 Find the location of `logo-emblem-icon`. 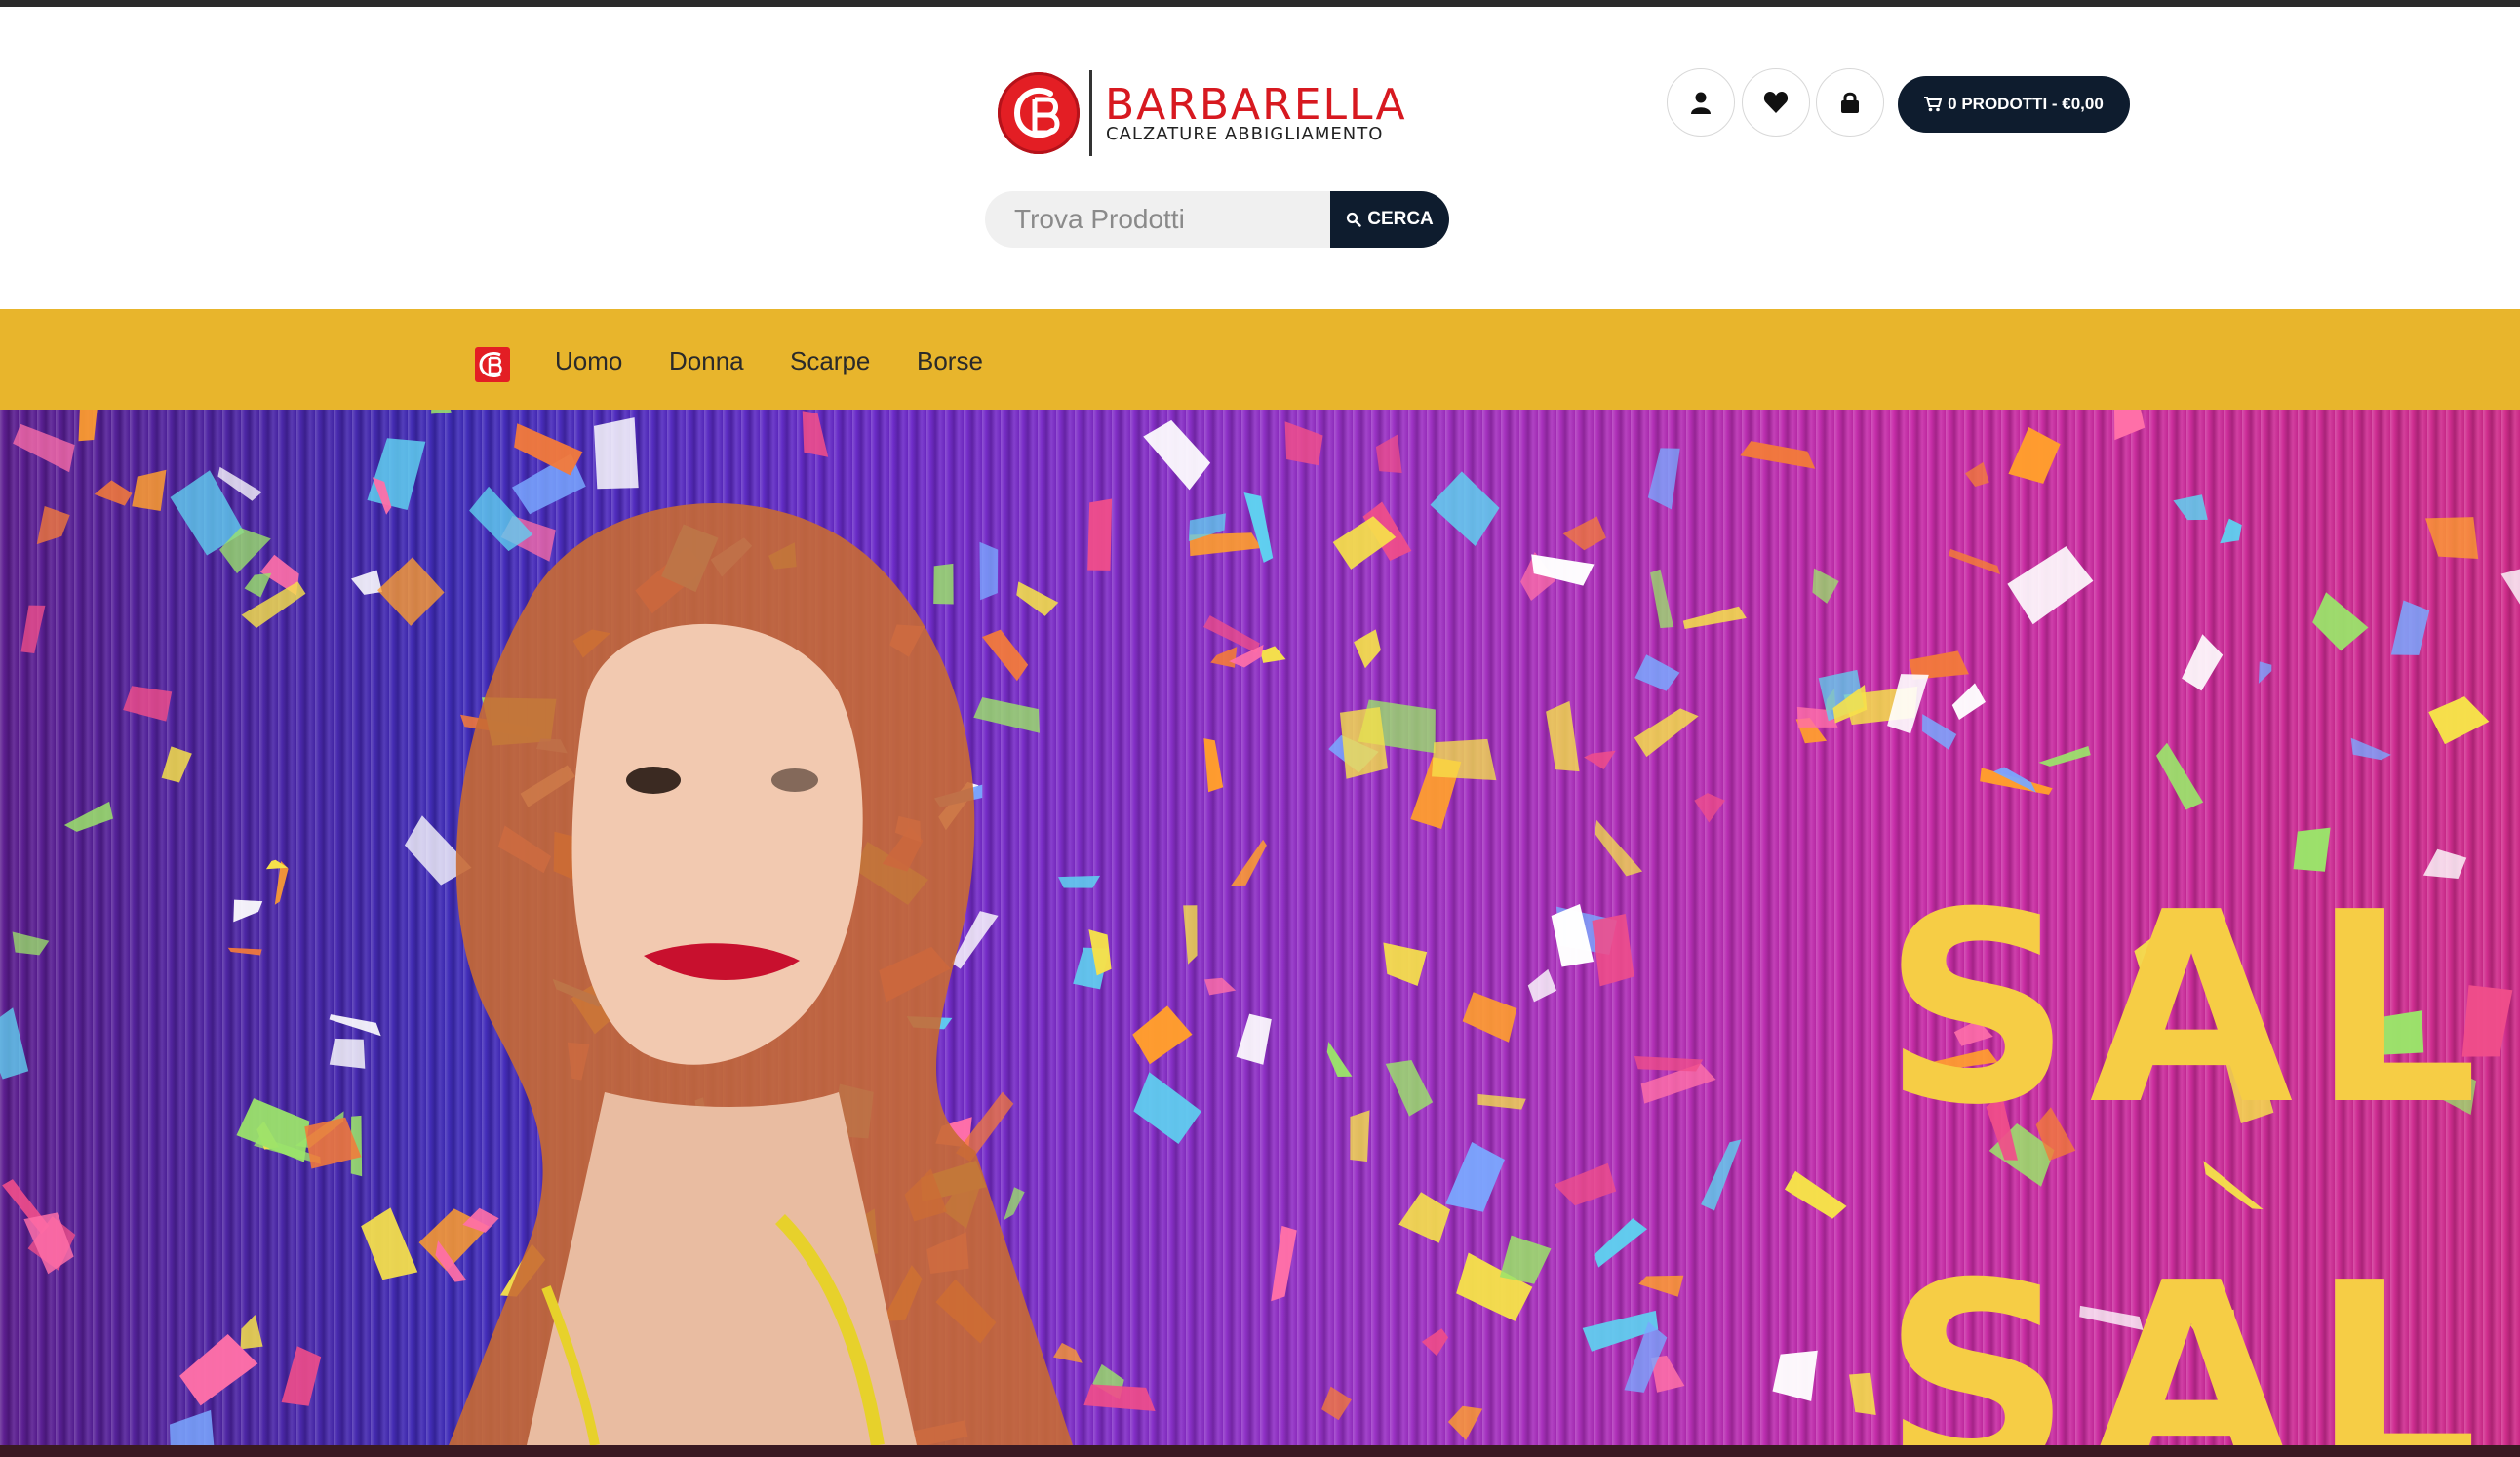

logo-emblem-icon is located at coordinates (1039, 113).